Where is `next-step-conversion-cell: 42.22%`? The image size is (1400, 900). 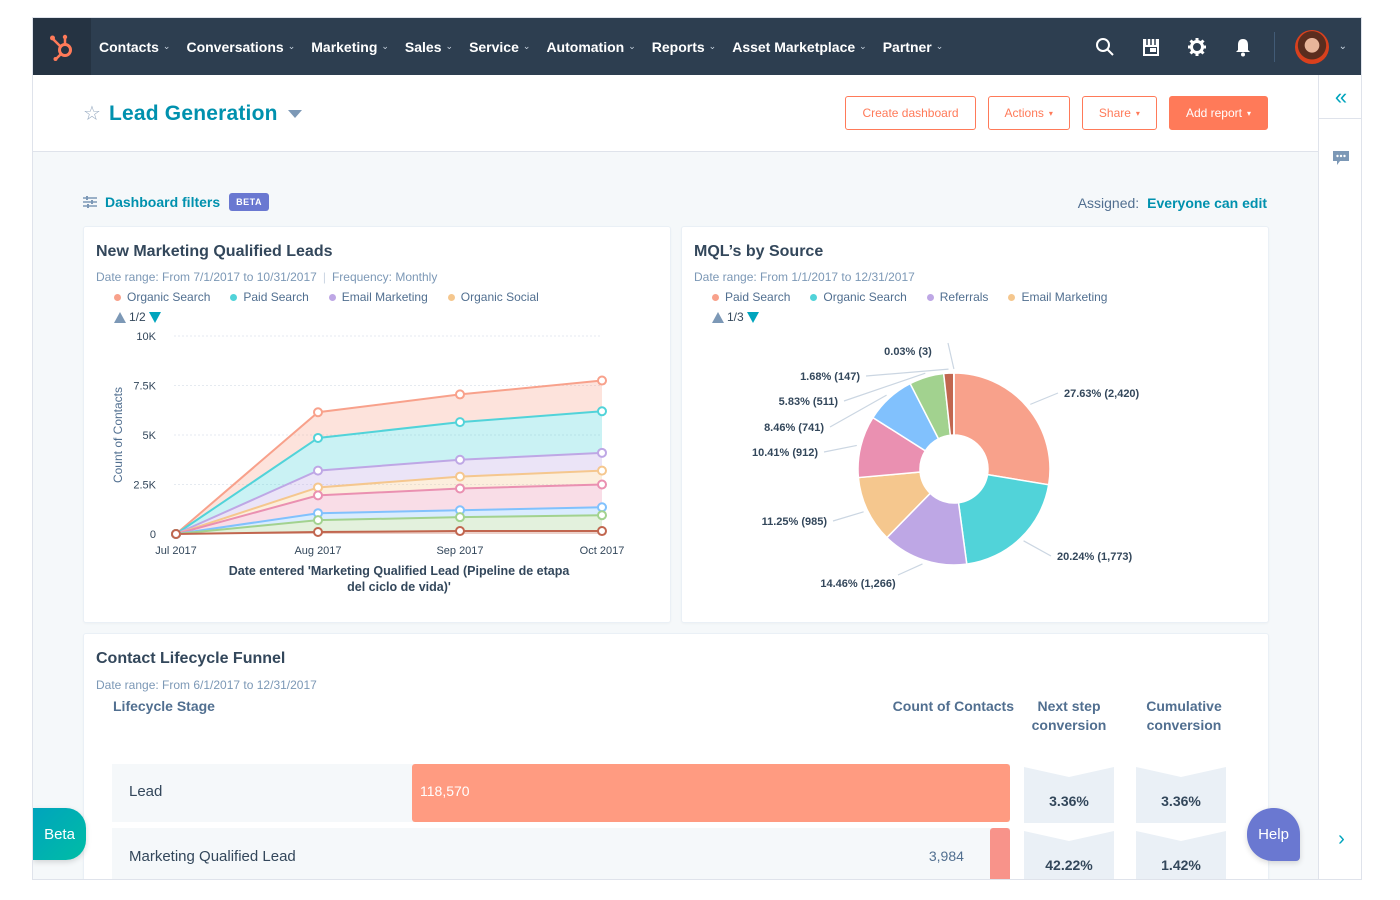 next-step-conversion-cell: 42.22% is located at coordinates (1069, 855).